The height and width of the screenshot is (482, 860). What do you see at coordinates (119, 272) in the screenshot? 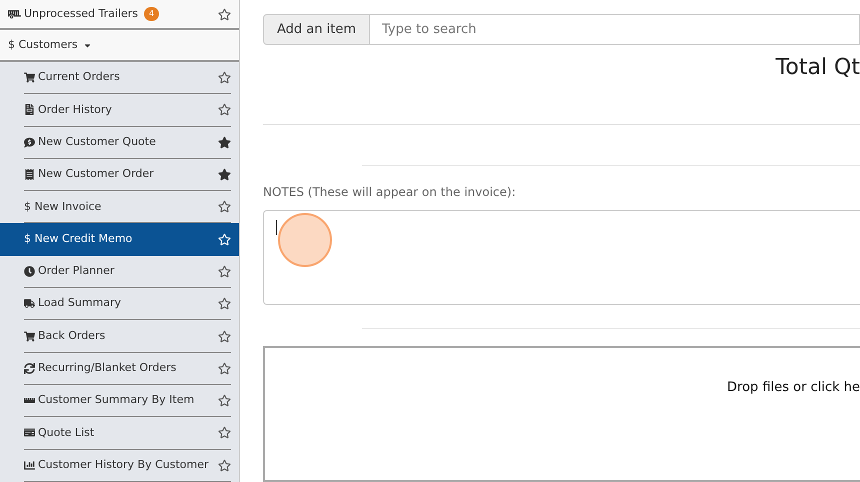
I see `sidebar-item: Order Planner` at bounding box center [119, 272].